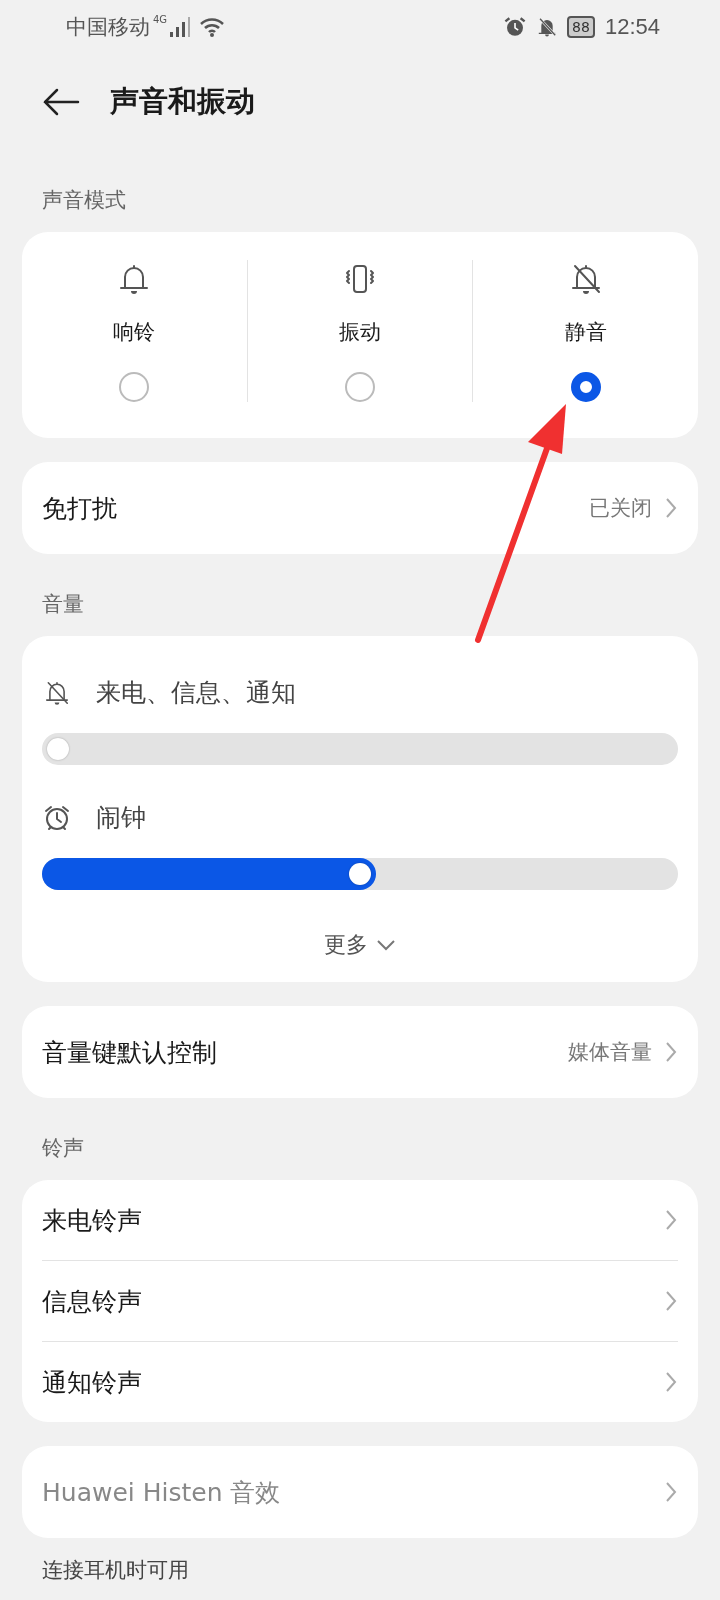 Image resolution: width=720 pixels, height=1600 pixels. What do you see at coordinates (58, 749) in the screenshot?
I see `slider-thumb` at bounding box center [58, 749].